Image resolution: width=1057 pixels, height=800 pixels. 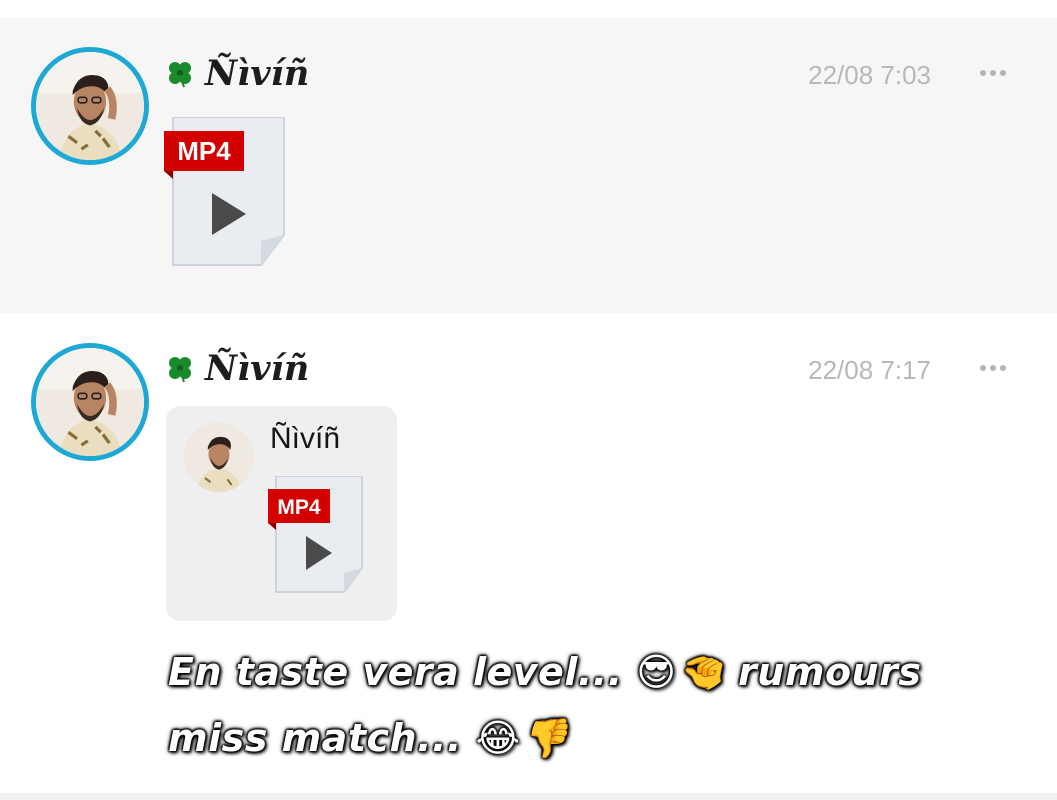 I want to click on quoted-video-attachment: MP4, so click(x=316, y=535).